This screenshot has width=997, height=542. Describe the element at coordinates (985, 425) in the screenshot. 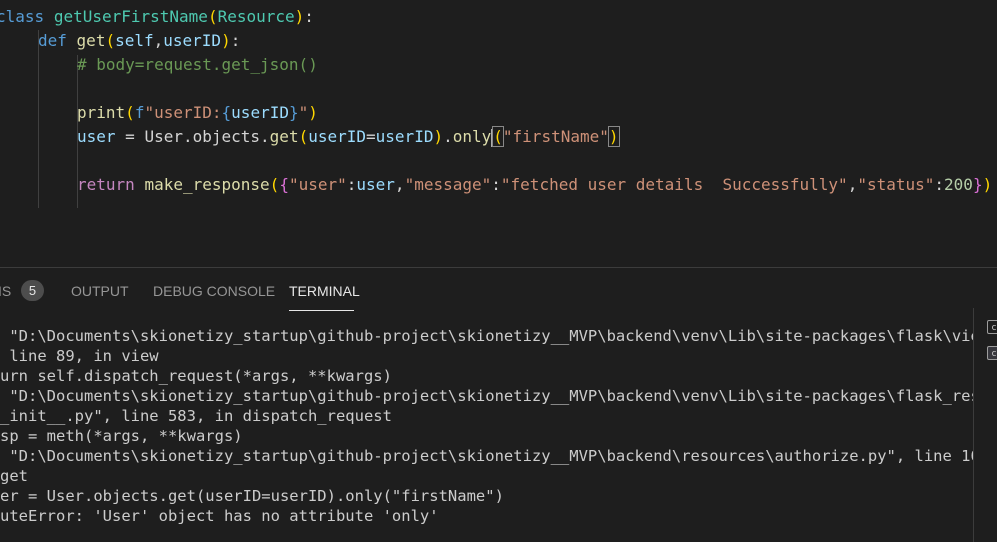

I see `terminal-list-sidebar: c c` at that location.